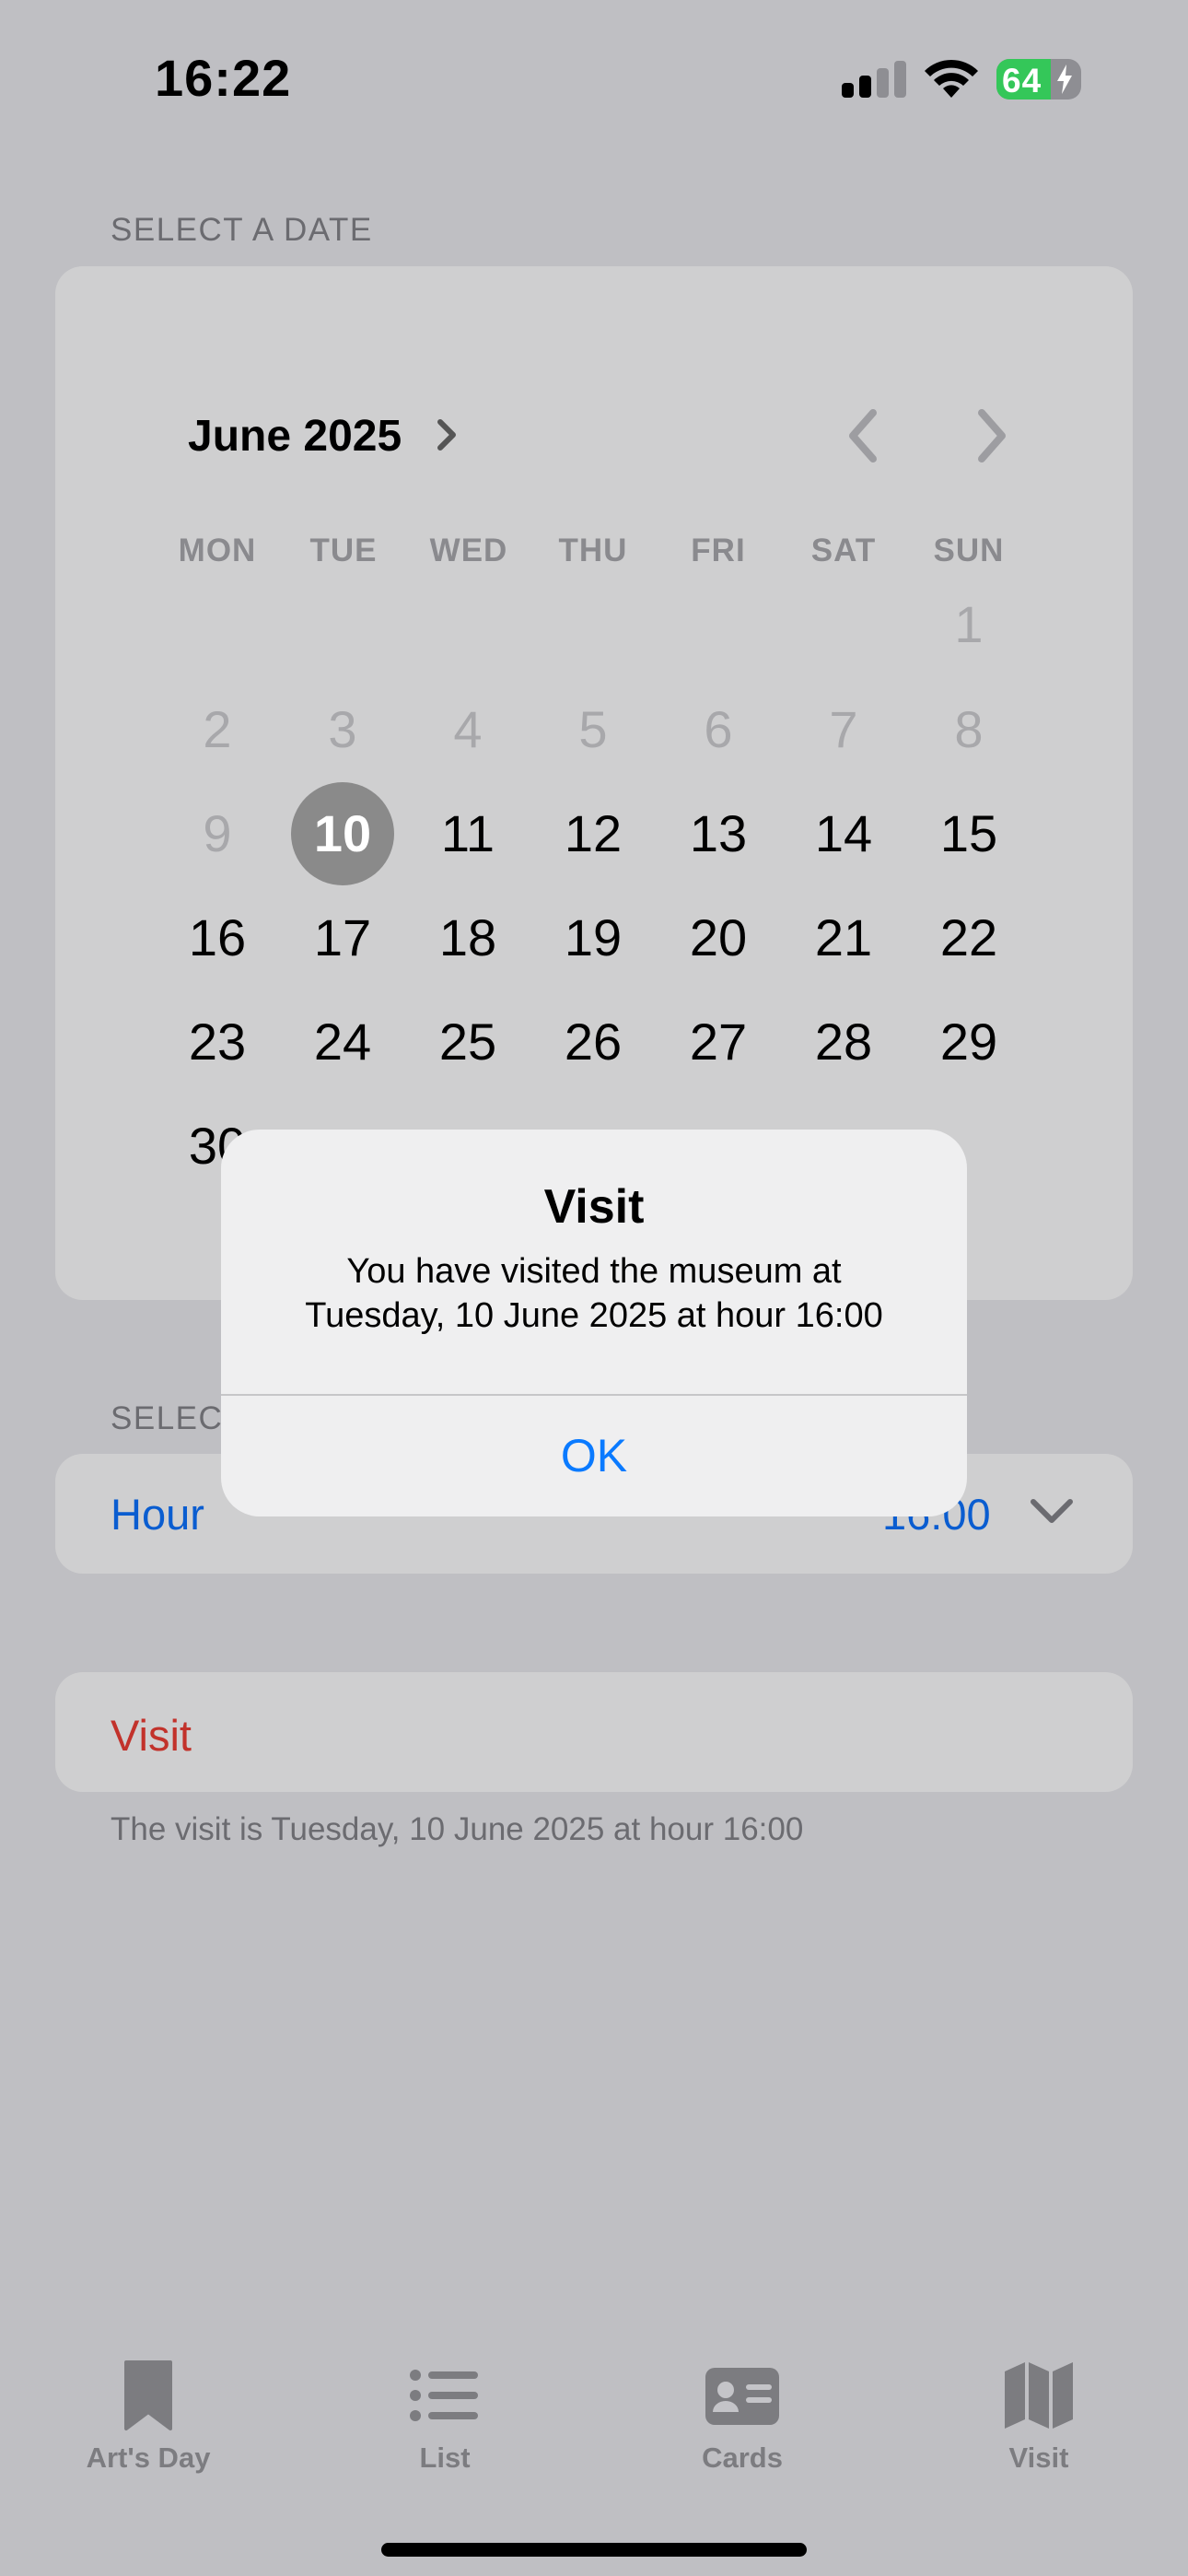 This screenshot has width=1188, height=2576. What do you see at coordinates (342, 729) in the screenshot?
I see `calendar-day: 3` at bounding box center [342, 729].